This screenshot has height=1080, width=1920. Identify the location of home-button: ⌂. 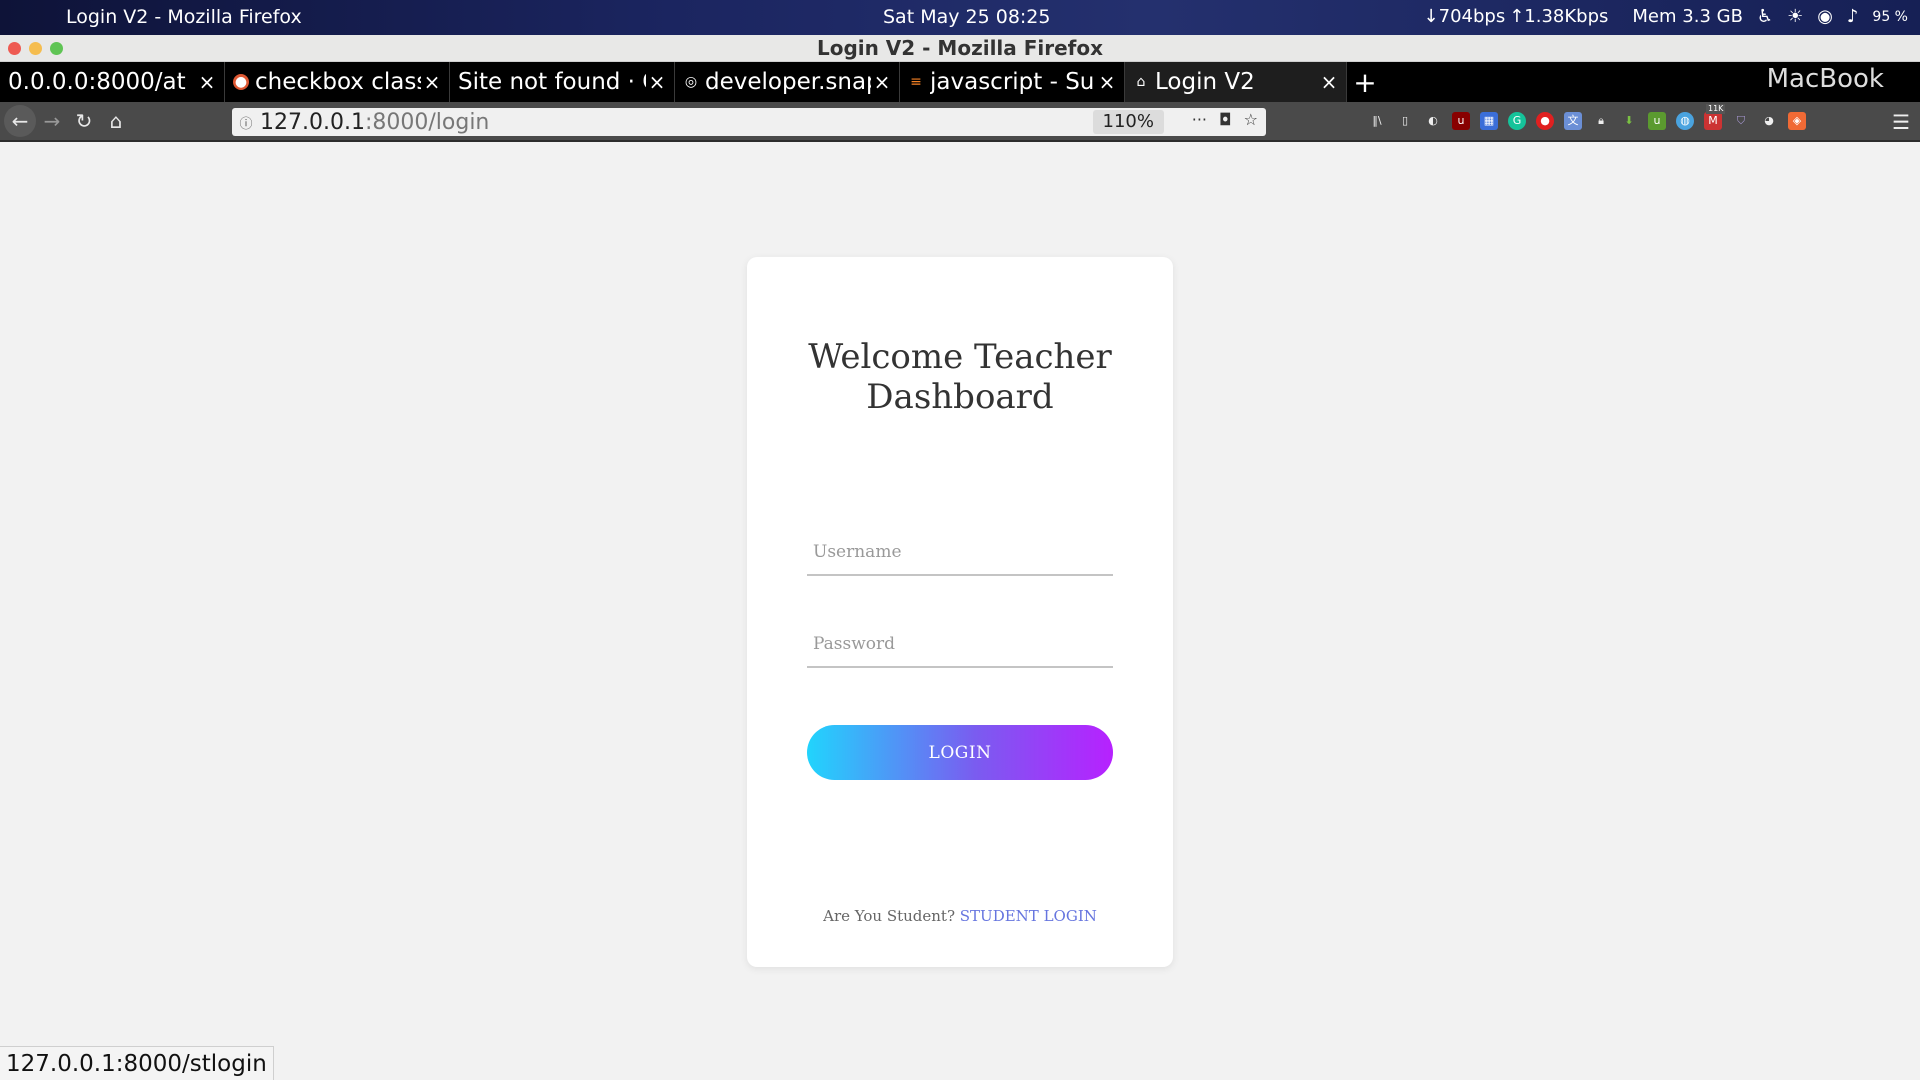
(116, 121).